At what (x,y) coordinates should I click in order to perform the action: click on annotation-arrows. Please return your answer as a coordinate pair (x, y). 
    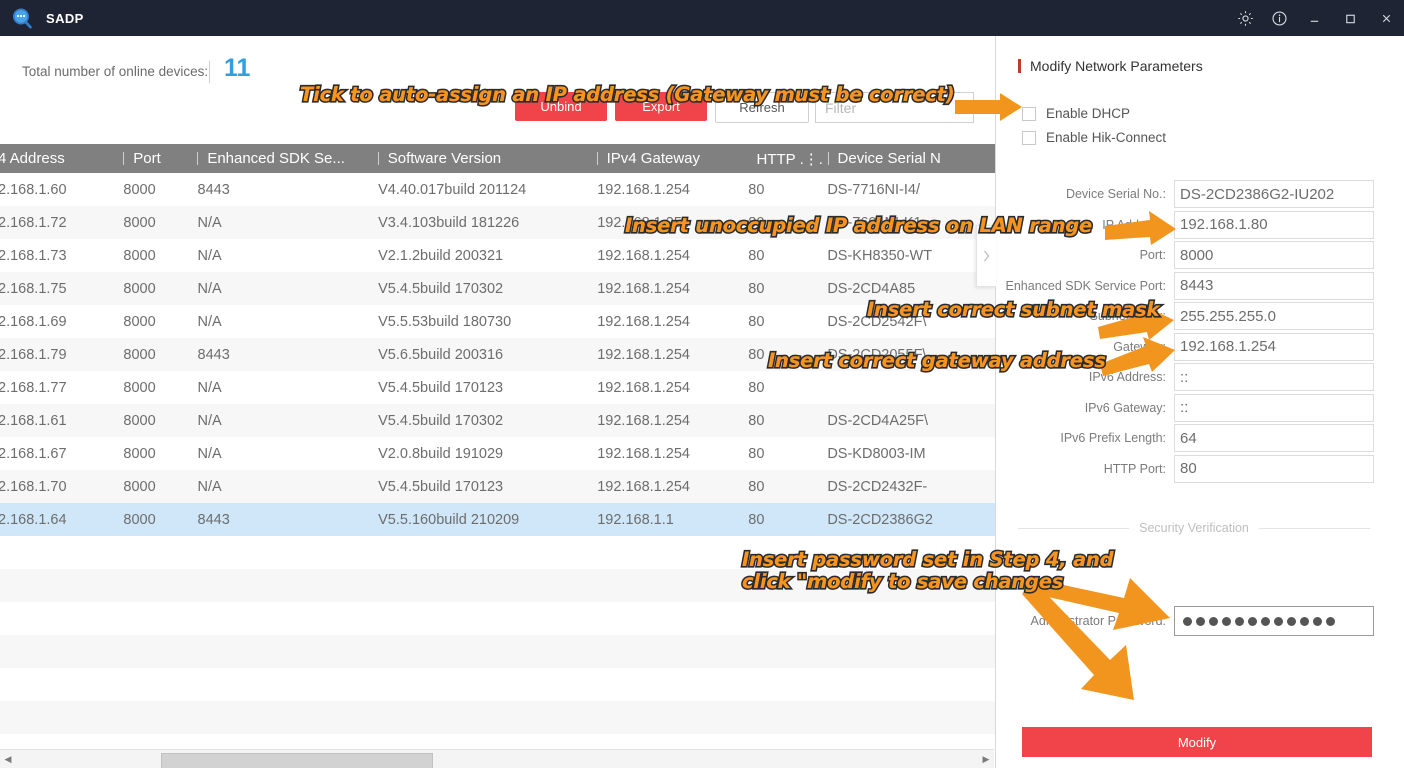
    Looking at the image, I should click on (1065, 396).